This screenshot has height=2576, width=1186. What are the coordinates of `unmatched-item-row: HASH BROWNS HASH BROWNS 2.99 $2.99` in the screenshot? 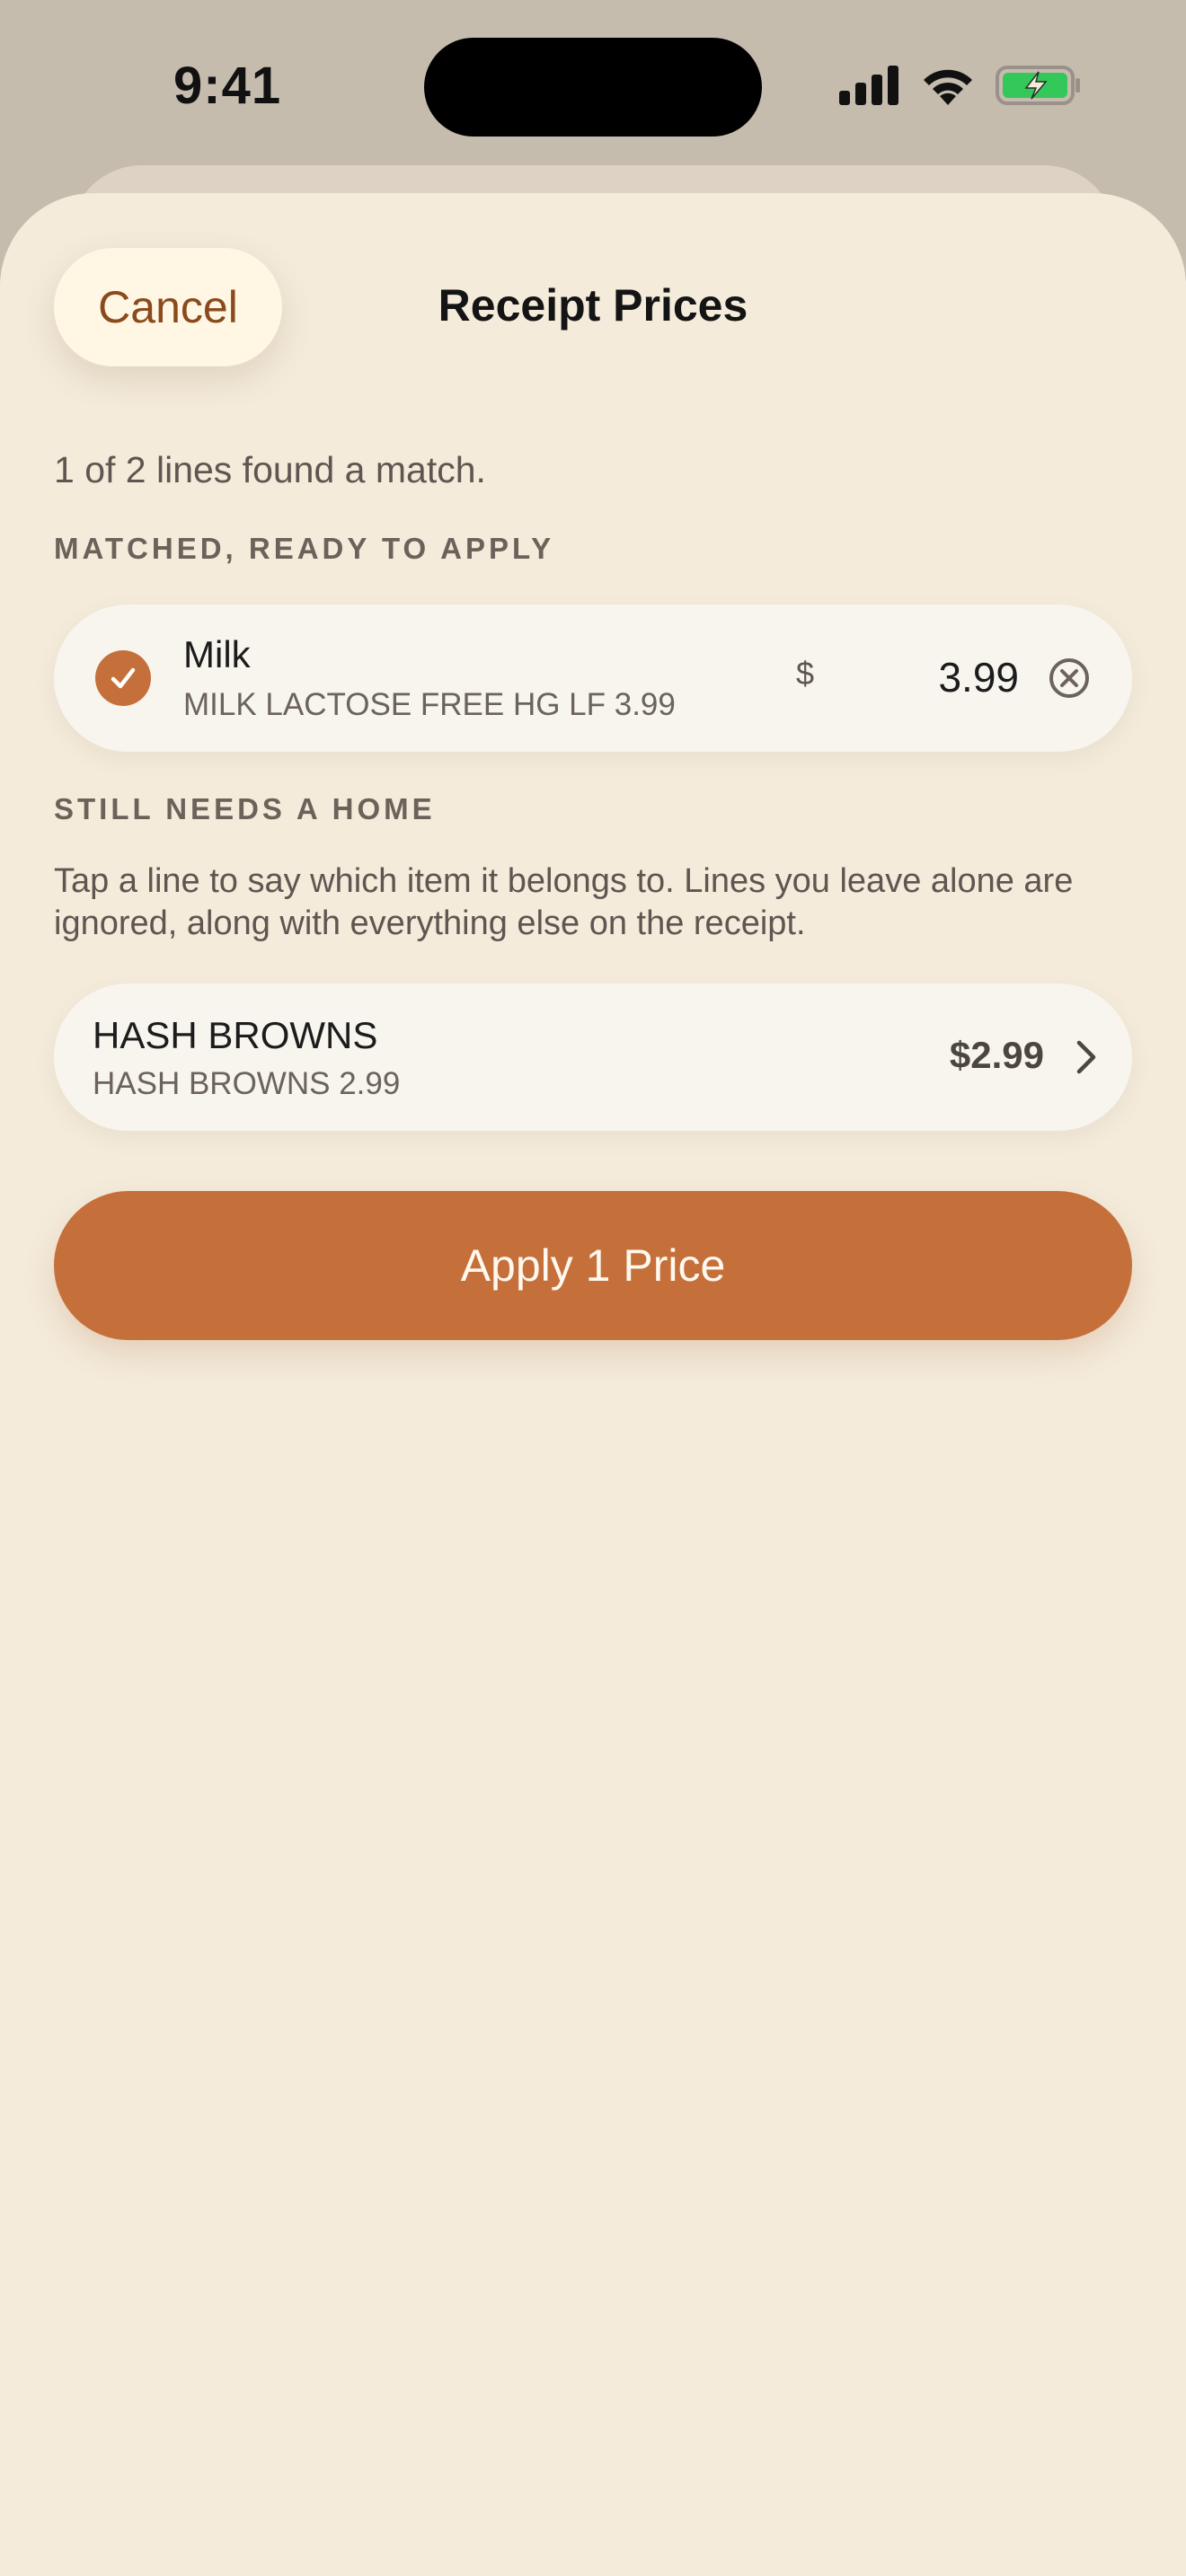 It's located at (593, 1057).